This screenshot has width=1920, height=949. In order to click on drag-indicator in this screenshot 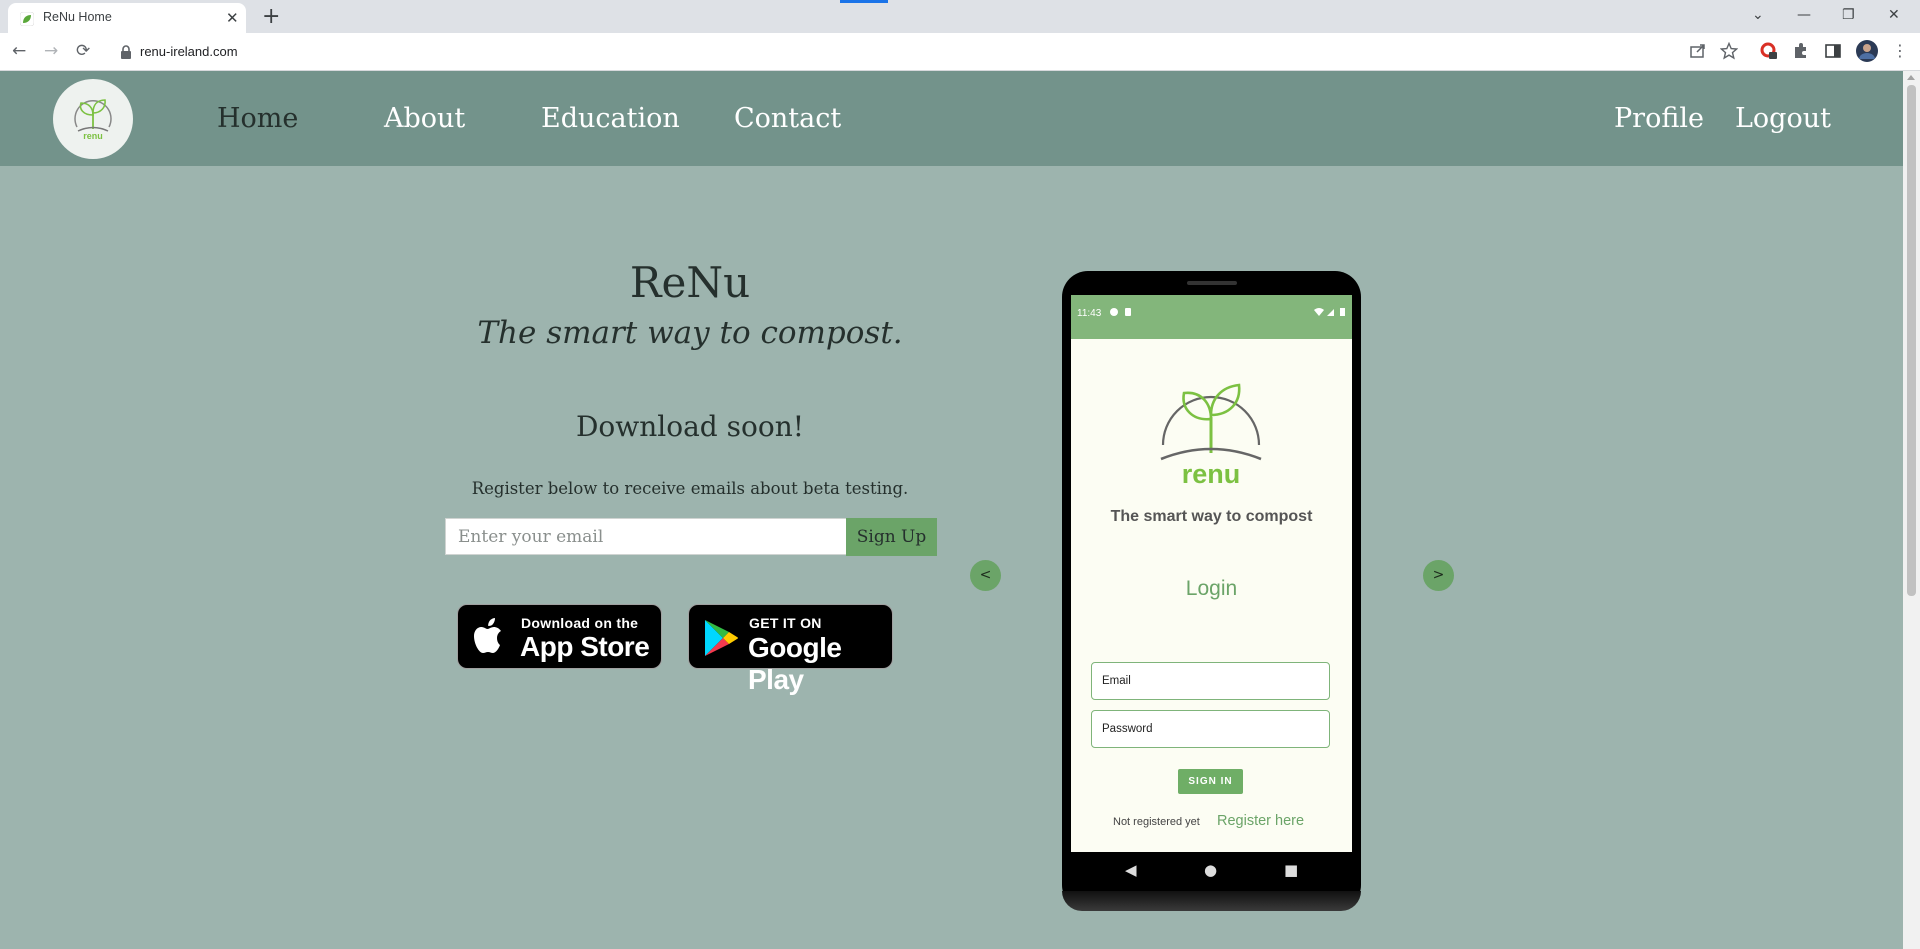, I will do `click(864, 1)`.